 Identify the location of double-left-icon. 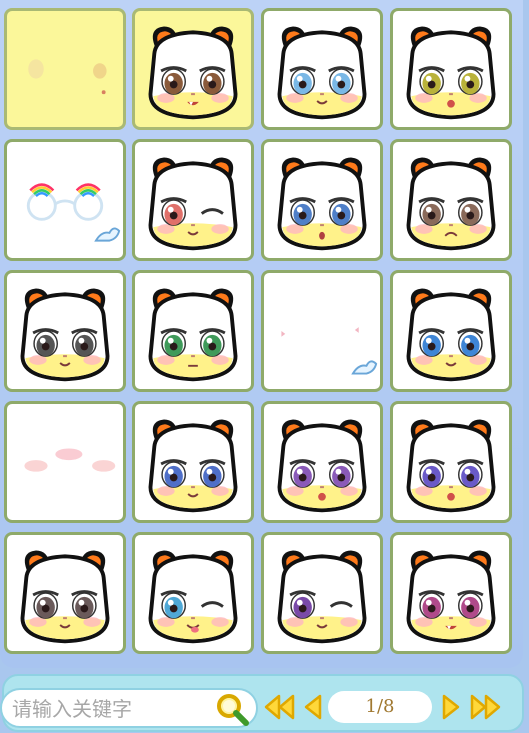
(280, 707).